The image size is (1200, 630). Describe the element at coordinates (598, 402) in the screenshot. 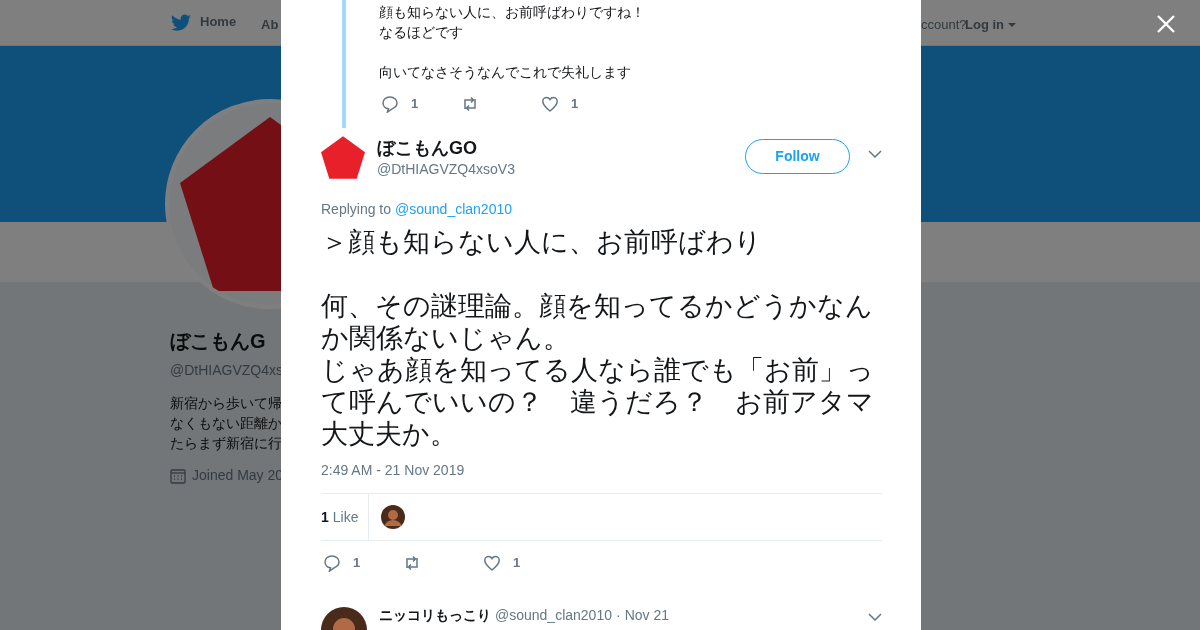

I see `tweet-text: じゃあ顔を知ってる人なら誰でも「お前」って呼んでいいの？ 違うだろ？ お前アタマ大丈夫か。` at that location.